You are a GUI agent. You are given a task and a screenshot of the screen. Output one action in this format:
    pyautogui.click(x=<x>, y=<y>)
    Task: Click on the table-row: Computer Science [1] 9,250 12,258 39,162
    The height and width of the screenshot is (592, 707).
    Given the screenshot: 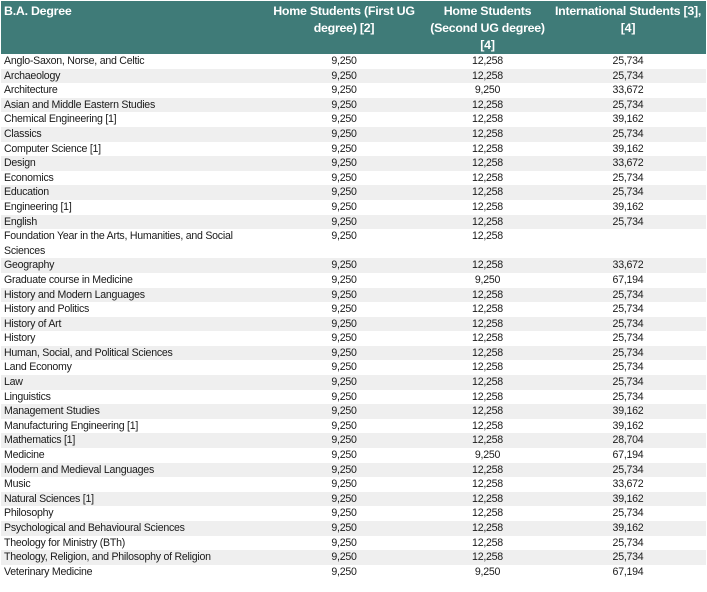 What is the action you would take?
    pyautogui.click(x=353, y=149)
    